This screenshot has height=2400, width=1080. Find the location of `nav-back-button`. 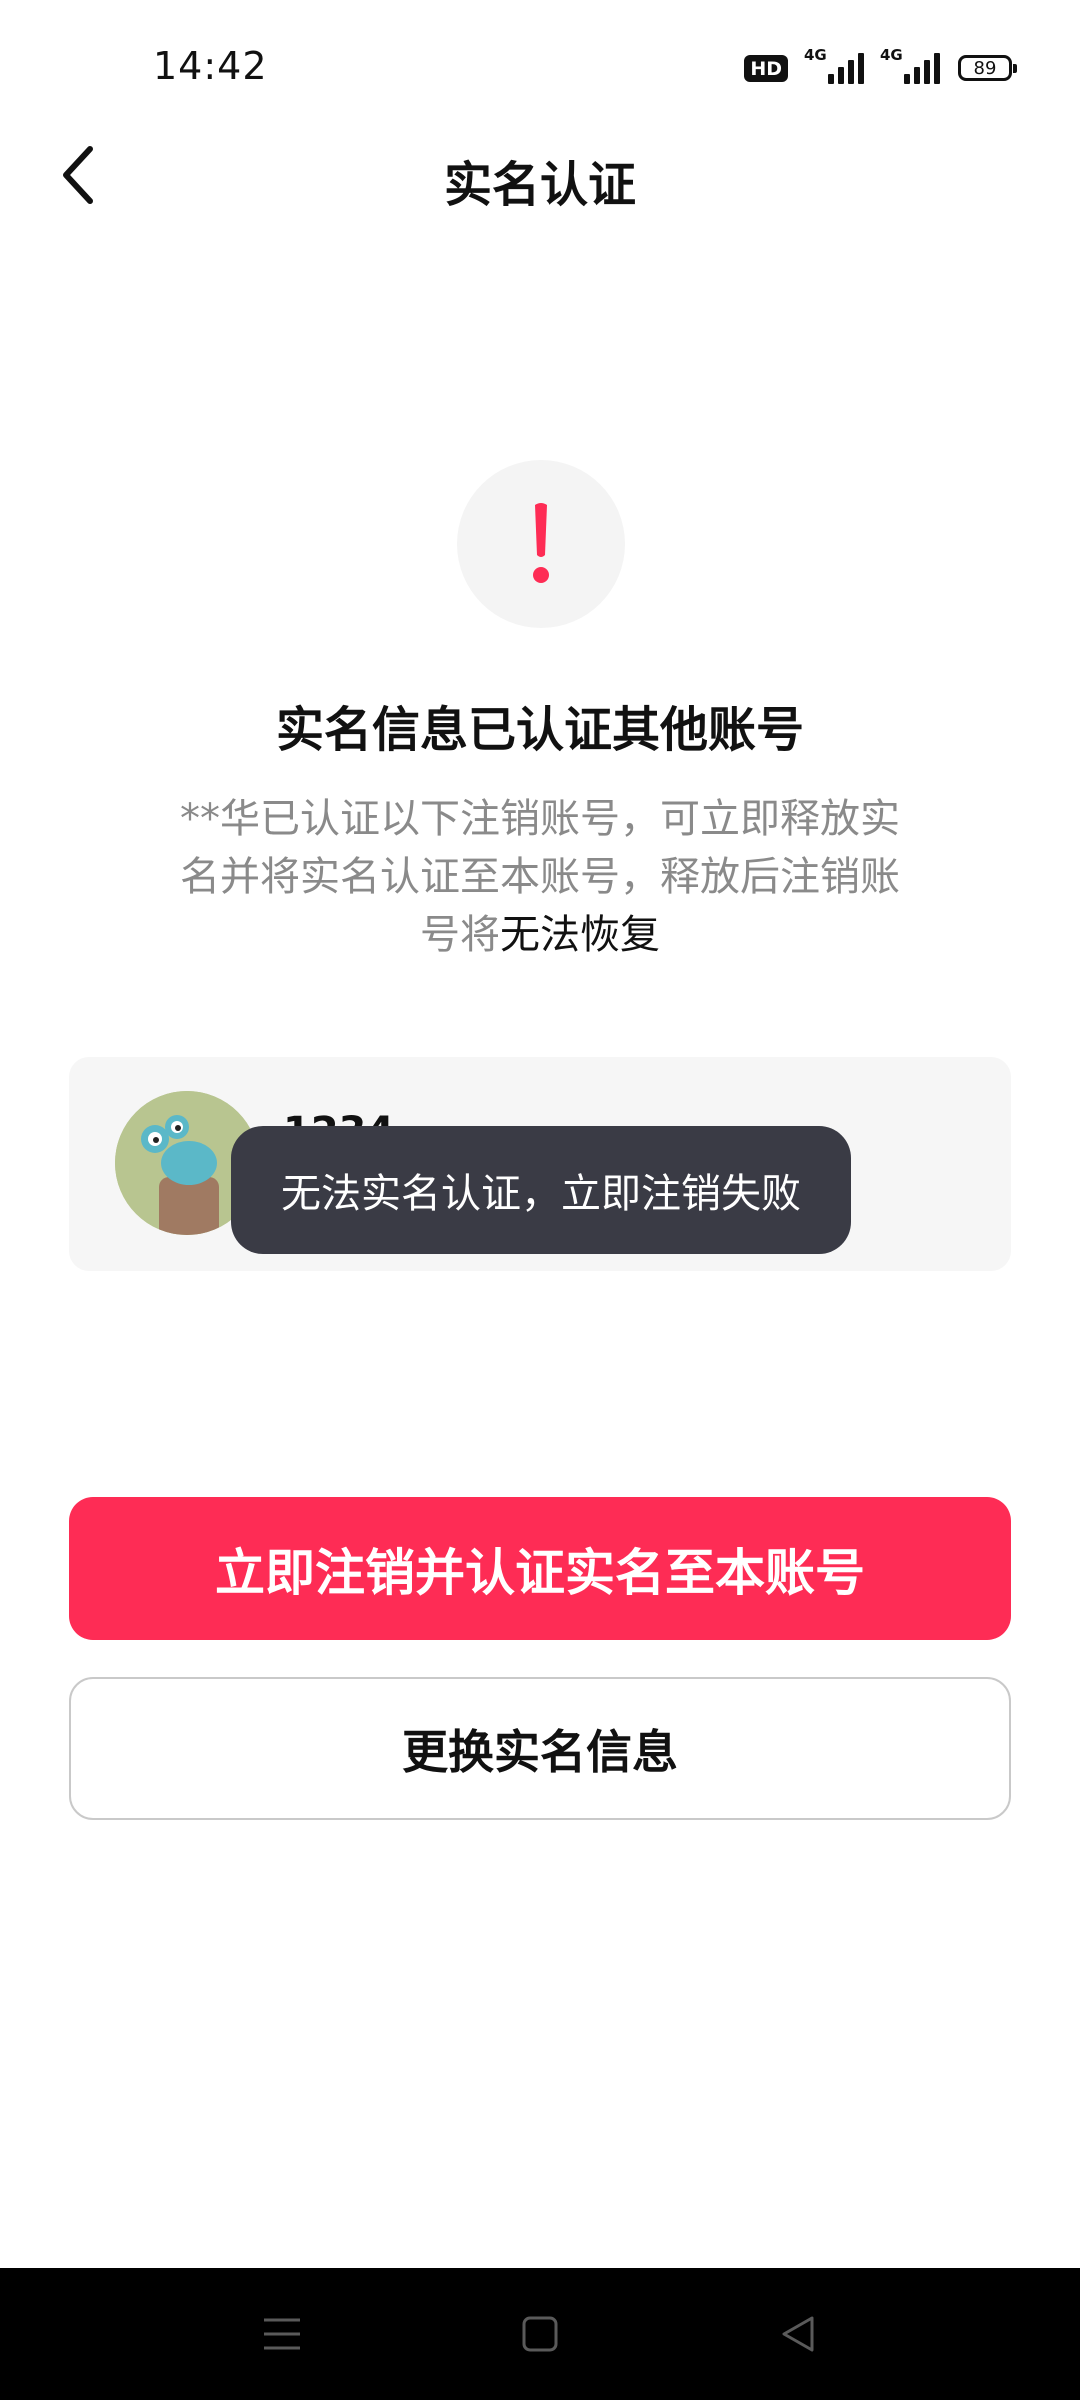

nav-back-button is located at coordinates (798, 2334).